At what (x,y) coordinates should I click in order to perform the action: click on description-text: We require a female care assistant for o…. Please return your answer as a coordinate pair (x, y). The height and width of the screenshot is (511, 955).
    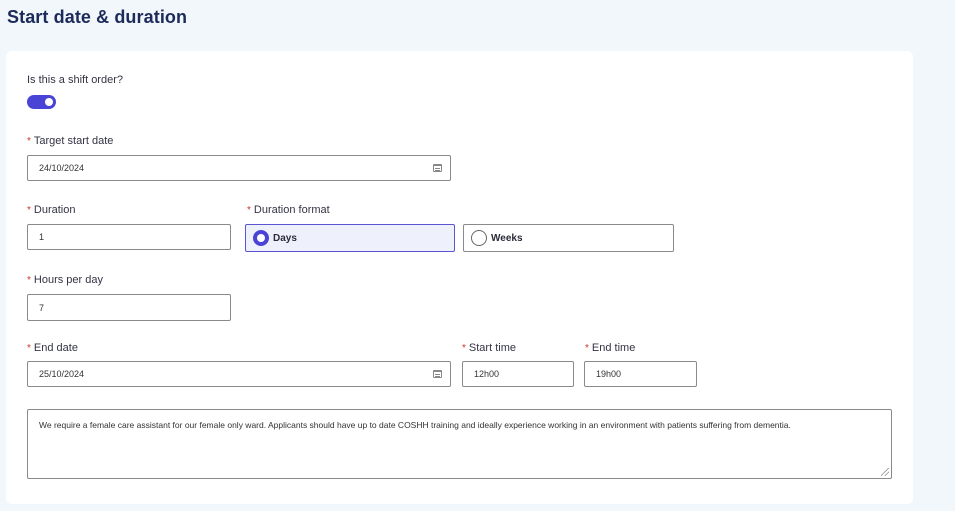
    Looking at the image, I should click on (415, 425).